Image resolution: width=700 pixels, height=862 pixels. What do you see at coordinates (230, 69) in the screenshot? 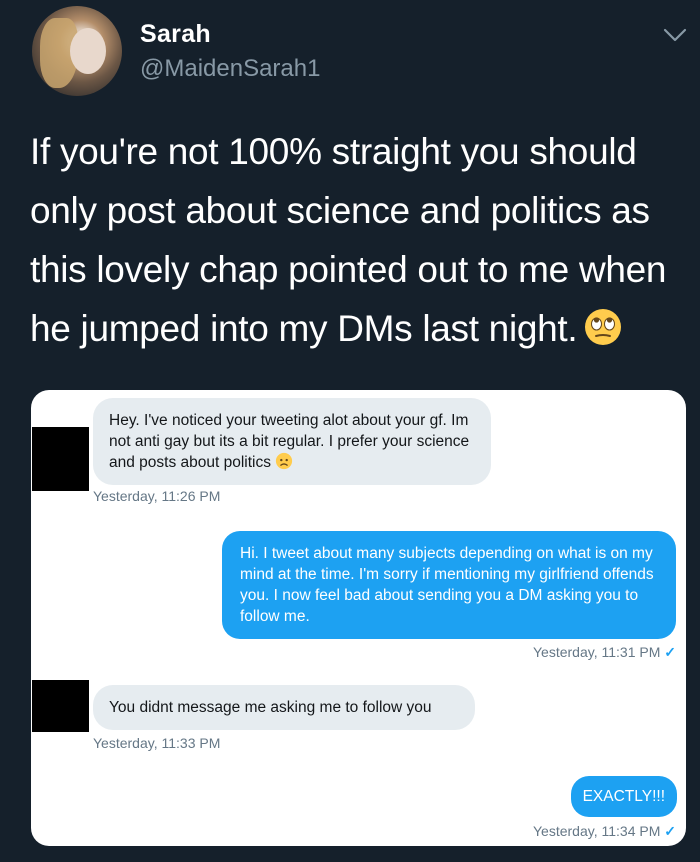
I see `user-handle: @MaidenSarah1` at bounding box center [230, 69].